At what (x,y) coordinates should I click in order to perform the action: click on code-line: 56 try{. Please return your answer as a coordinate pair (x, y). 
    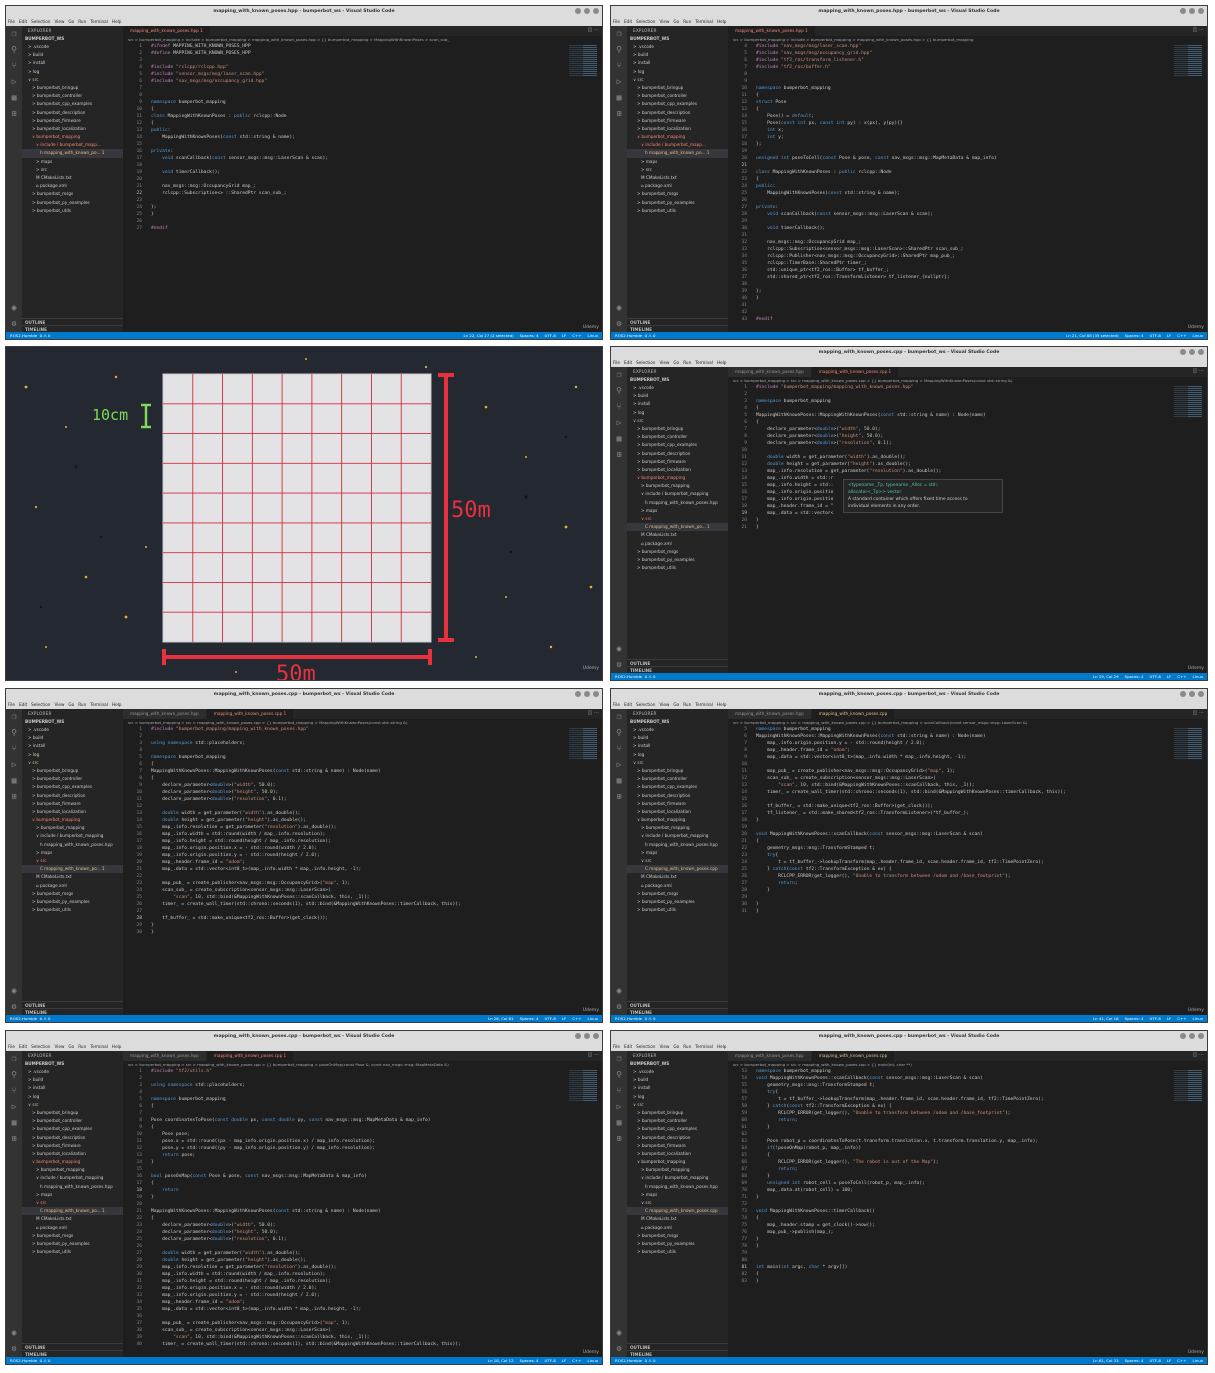
    Looking at the image, I should click on (948, 1092).